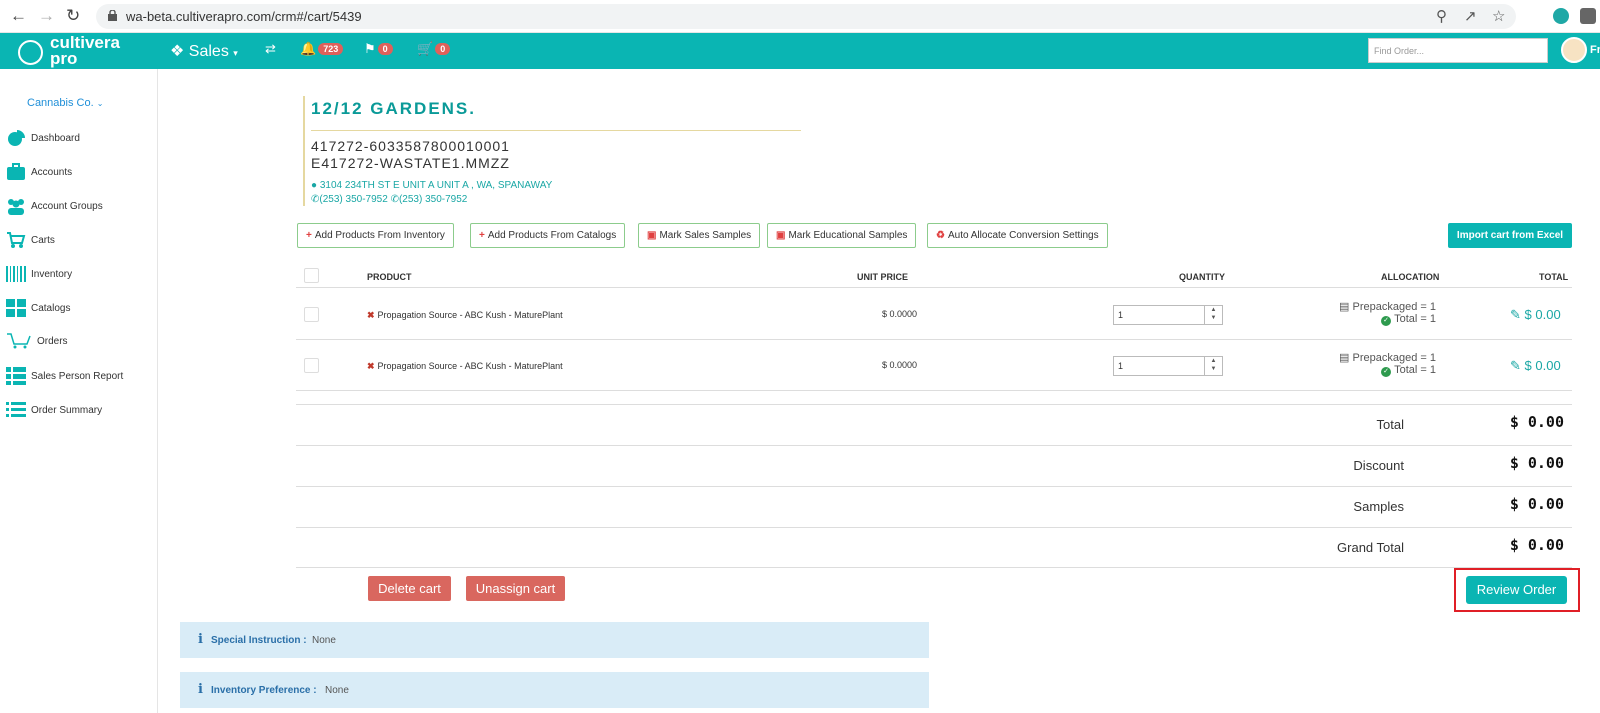 This screenshot has height=713, width=1600. I want to click on sidebar-item-label: Sales Person Report, so click(77, 376).